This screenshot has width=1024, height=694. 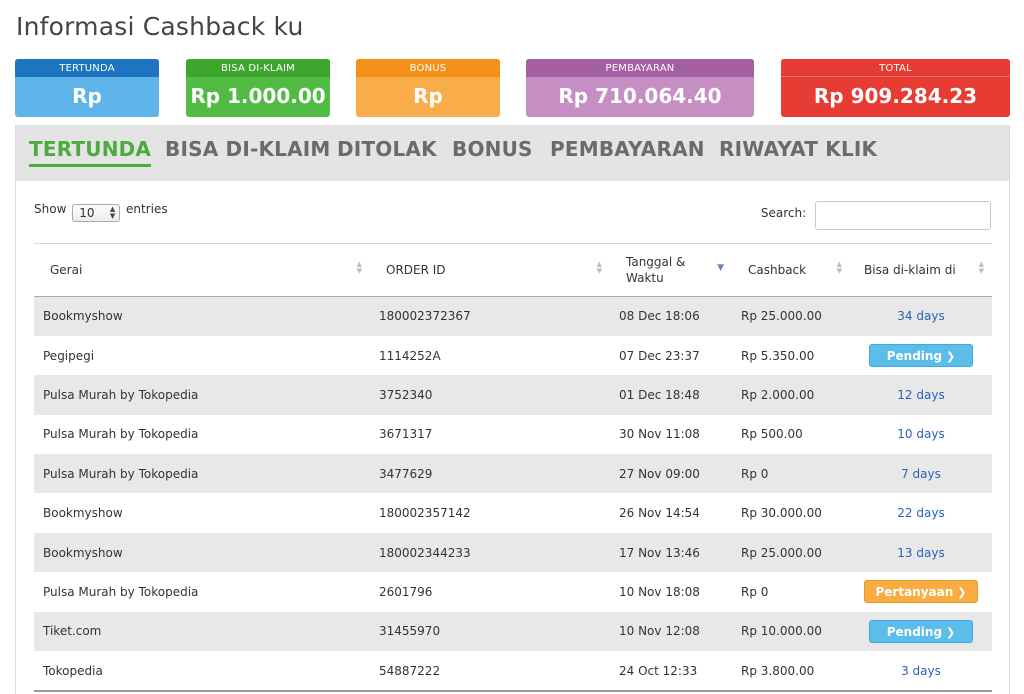 I want to click on tab-ditolak: DITOLAK, so click(x=387, y=150).